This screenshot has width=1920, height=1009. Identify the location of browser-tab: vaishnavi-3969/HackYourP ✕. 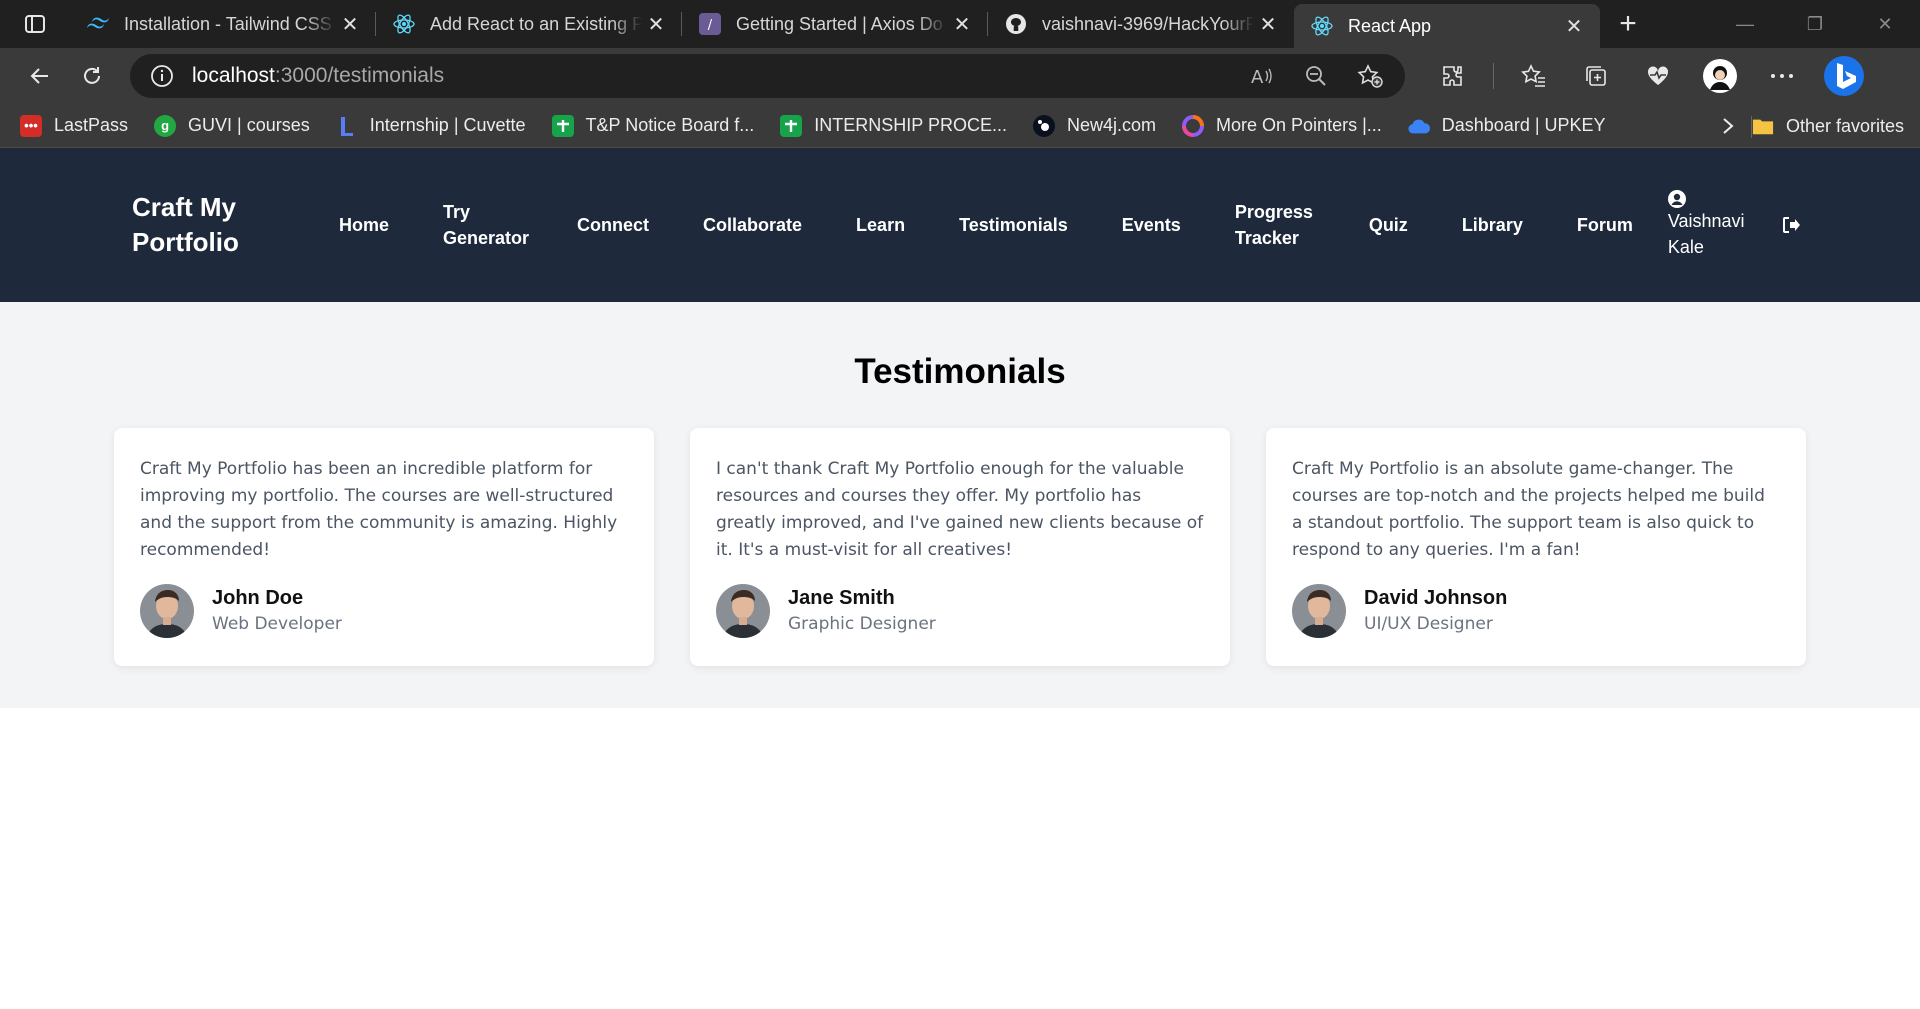
(1141, 24).